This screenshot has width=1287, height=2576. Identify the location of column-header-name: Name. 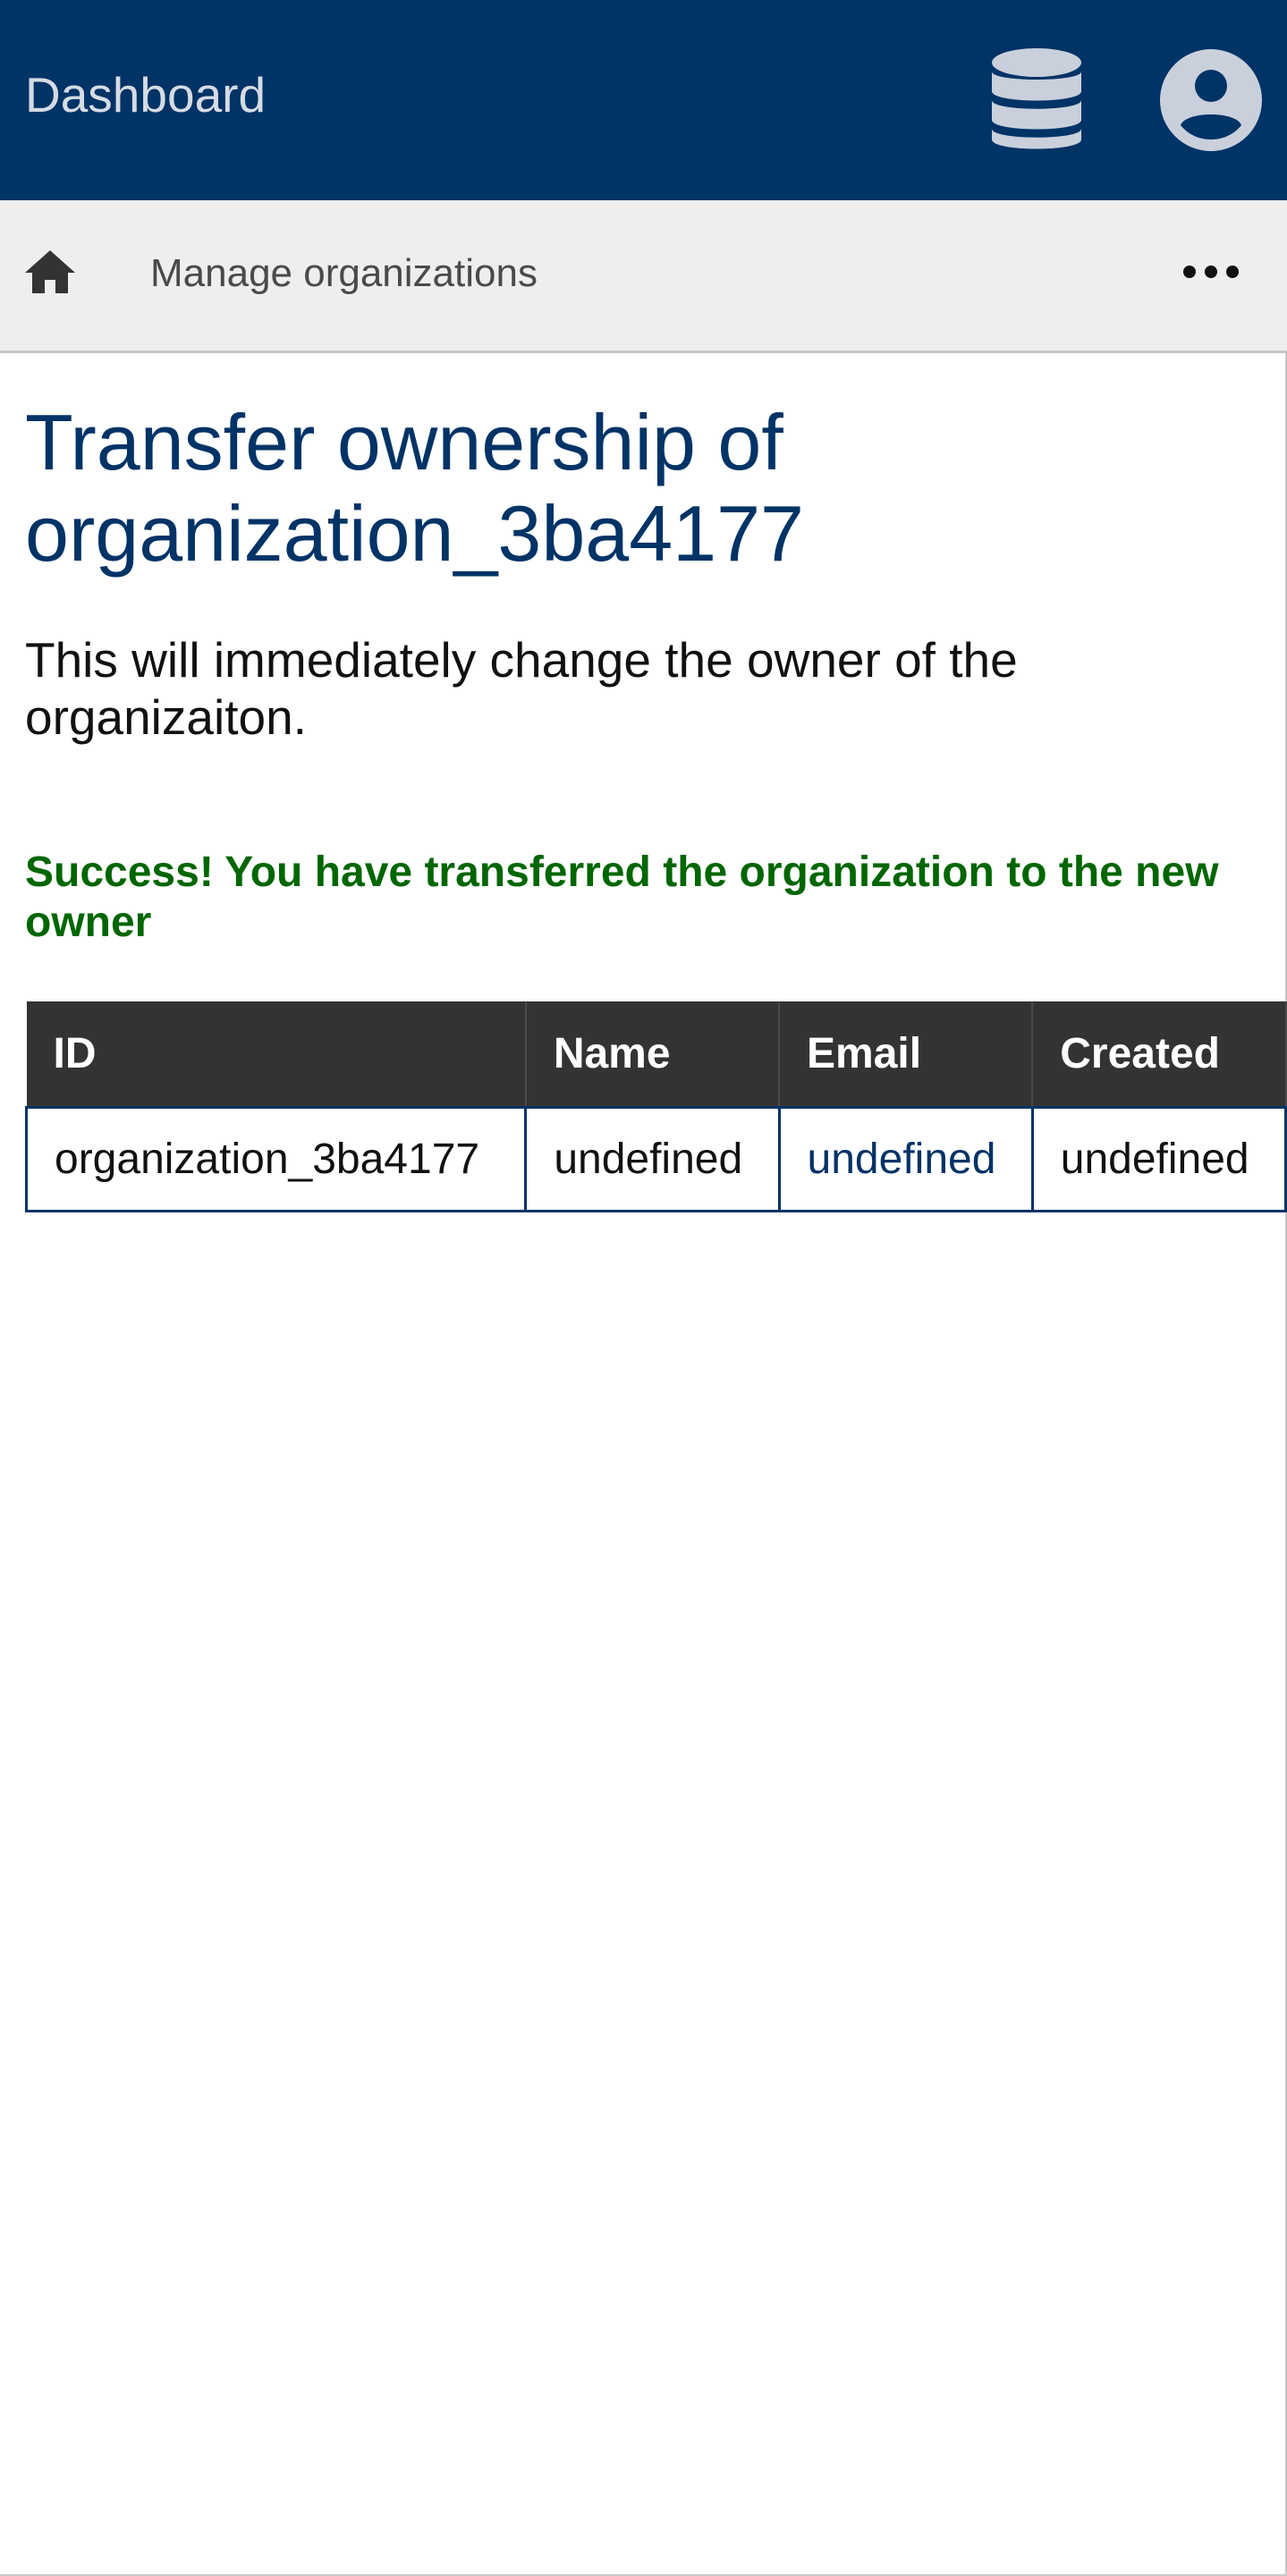
(653, 1054).